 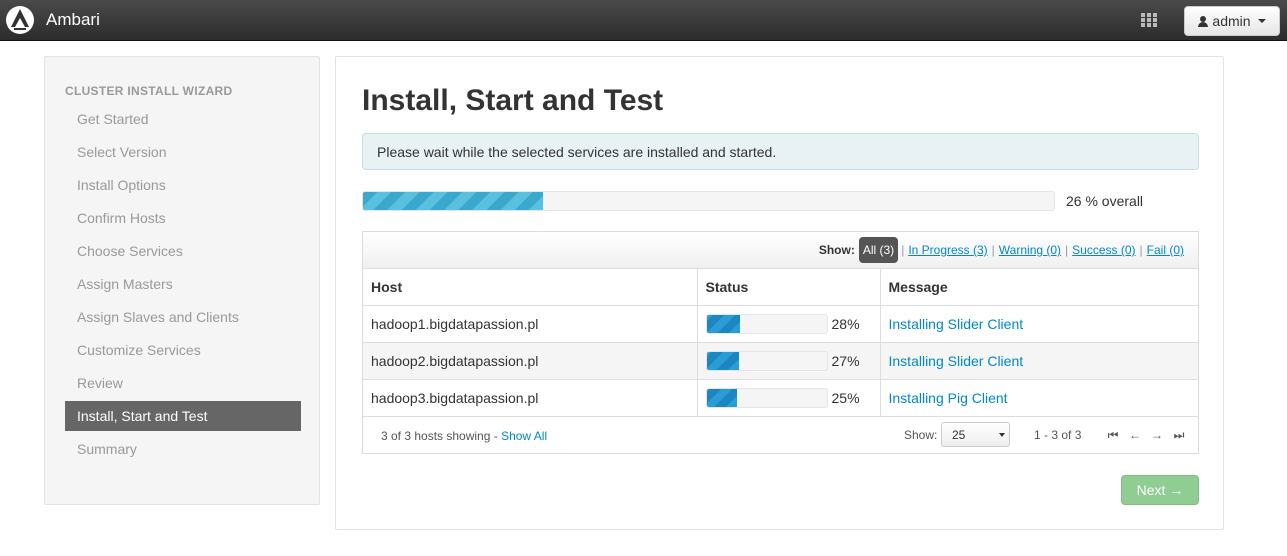 I want to click on step-choose-services: Choose Services, so click(x=130, y=251).